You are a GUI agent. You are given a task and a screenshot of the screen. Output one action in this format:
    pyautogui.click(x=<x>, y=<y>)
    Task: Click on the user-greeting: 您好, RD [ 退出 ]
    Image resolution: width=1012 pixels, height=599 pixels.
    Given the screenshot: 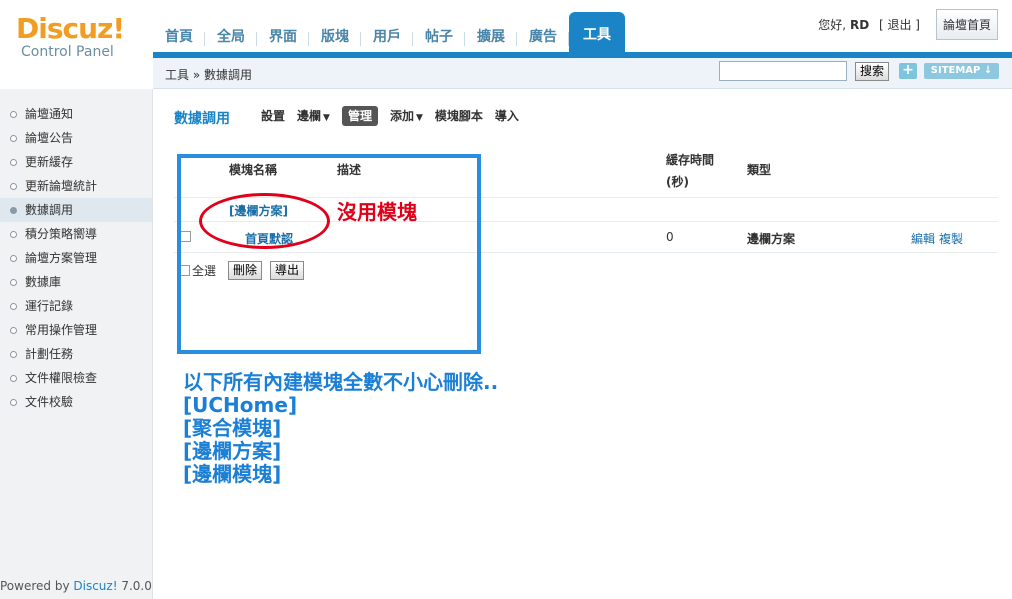 What is the action you would take?
    pyautogui.click(x=869, y=24)
    